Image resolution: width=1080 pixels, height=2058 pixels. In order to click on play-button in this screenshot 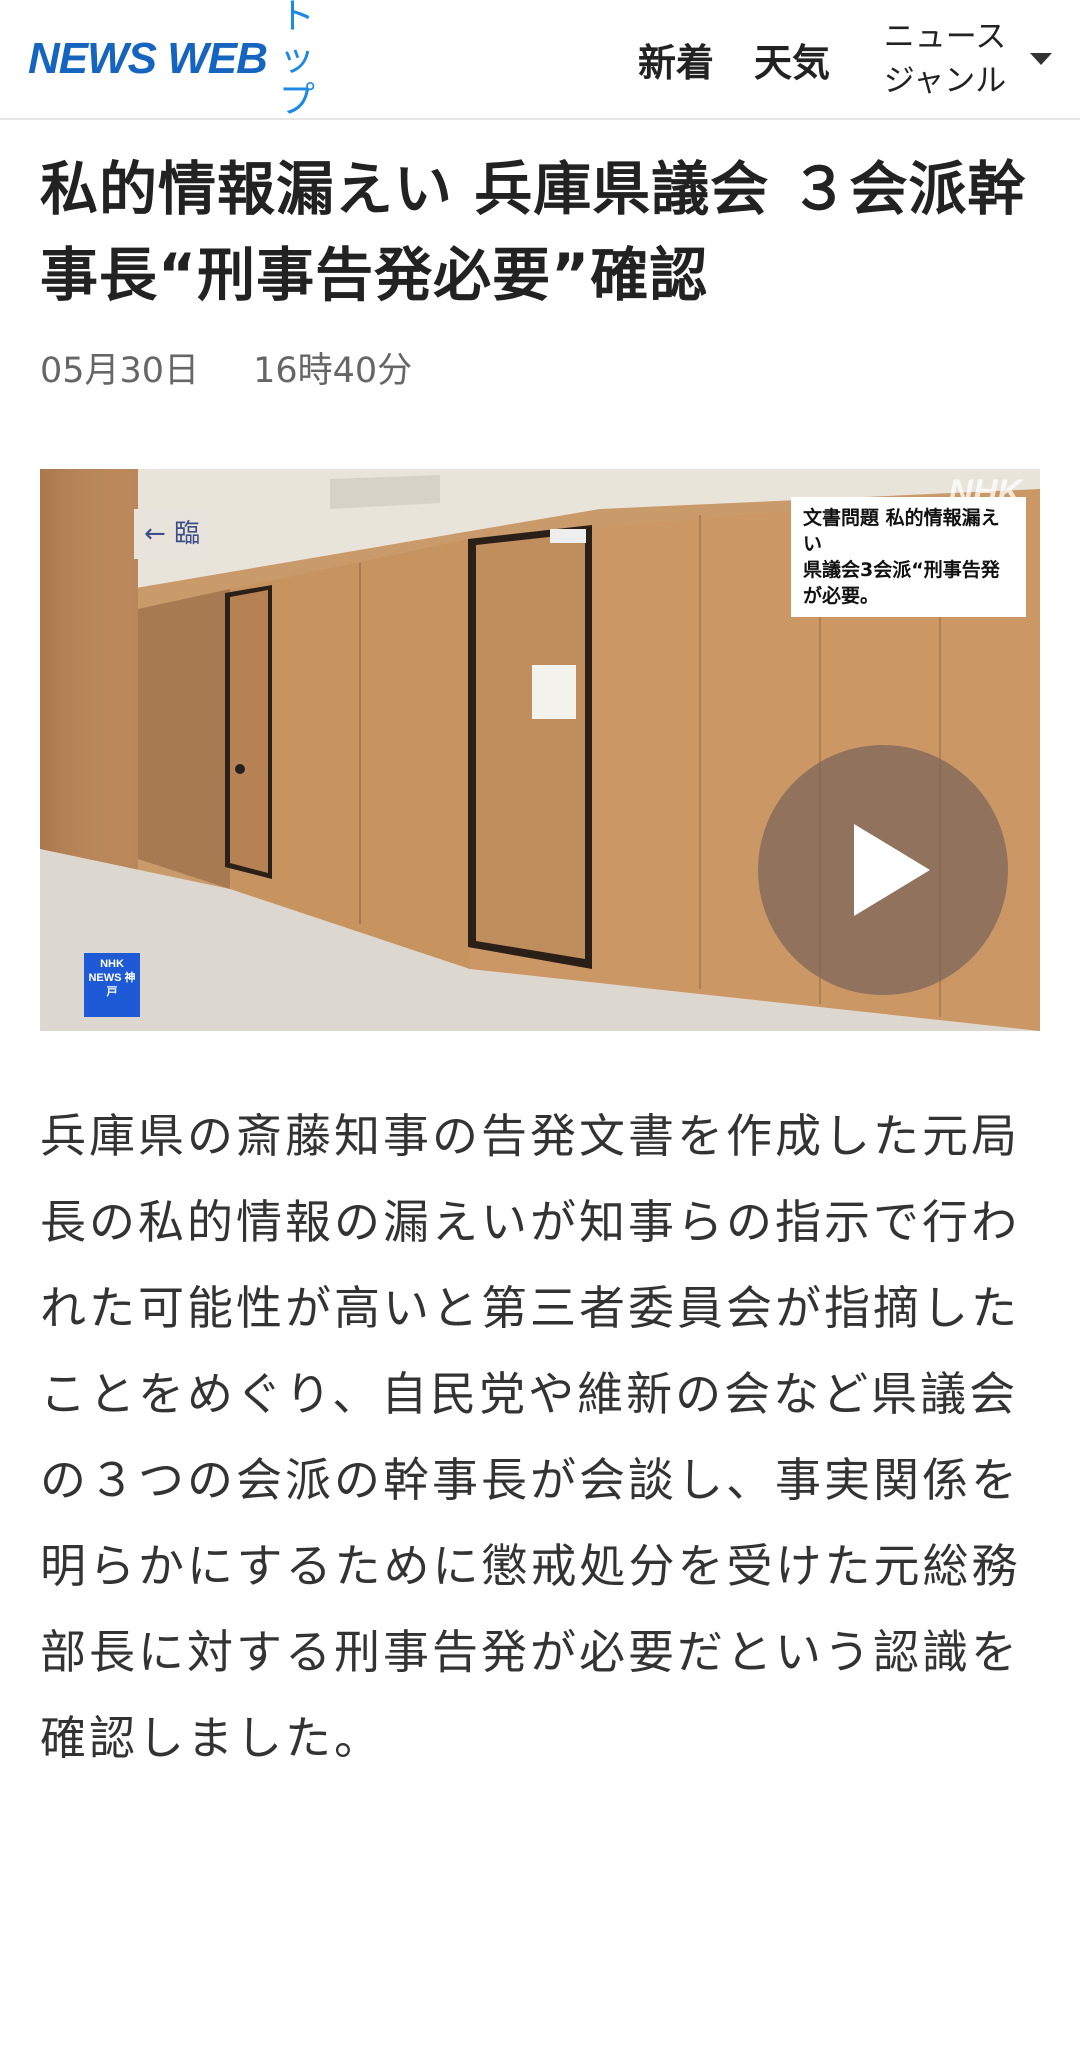, I will do `click(883, 870)`.